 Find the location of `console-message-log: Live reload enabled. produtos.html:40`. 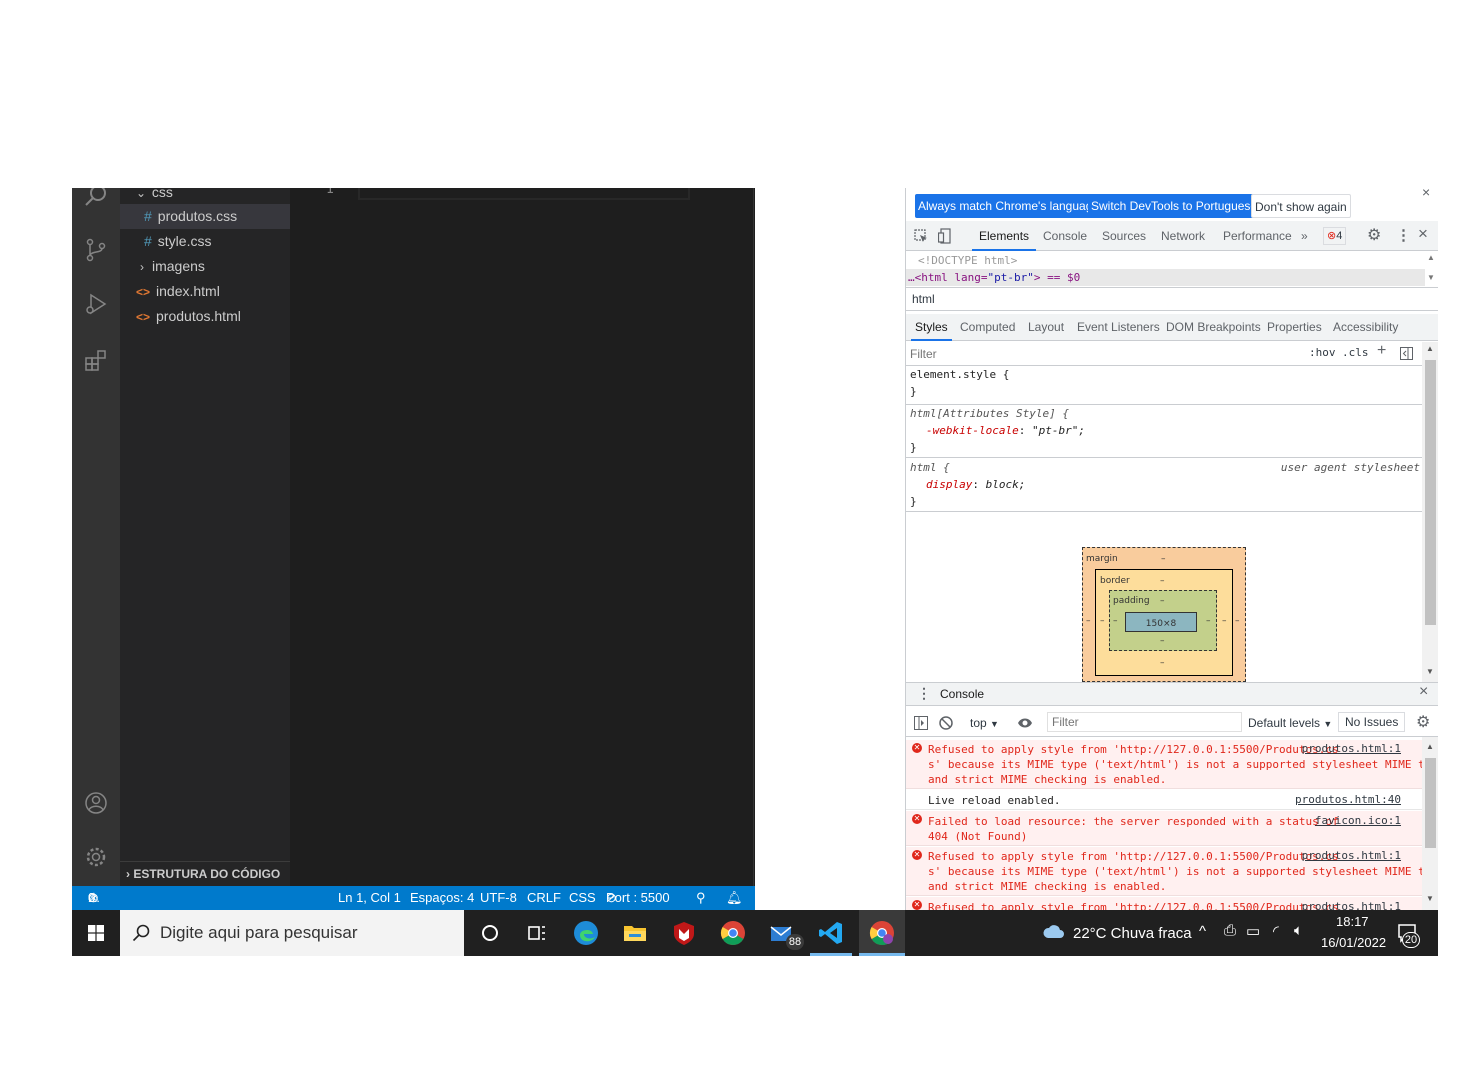

console-message-log: Live reload enabled. produtos.html:40 is located at coordinates (1164, 800).